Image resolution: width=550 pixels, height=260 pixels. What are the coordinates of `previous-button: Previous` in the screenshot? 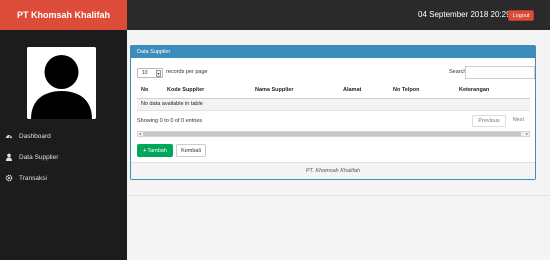 It's located at (489, 121).